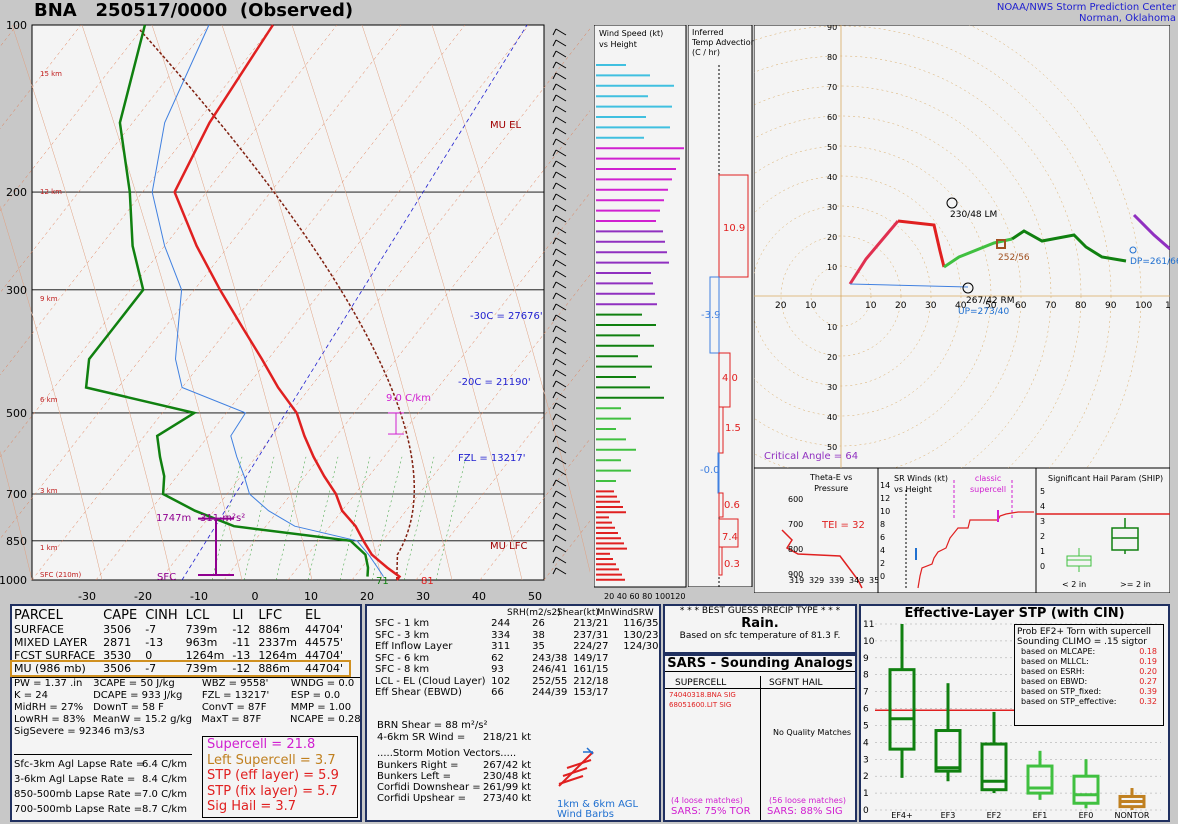 Image resolution: width=1178 pixels, height=824 pixels. Describe the element at coordinates (1089, 662) in the screenshot. I see `prob-row: based on MLLCL: 0.19` at that location.